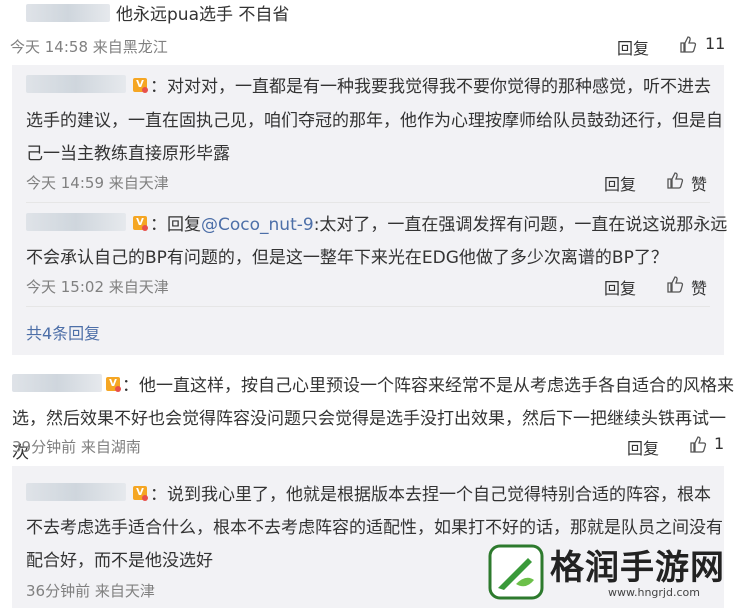  I want to click on reply-text-line: ：说到我心里了，他就是根据版本去捏一个自己觉得特别合适的阵容，根本, so click(430, 495).